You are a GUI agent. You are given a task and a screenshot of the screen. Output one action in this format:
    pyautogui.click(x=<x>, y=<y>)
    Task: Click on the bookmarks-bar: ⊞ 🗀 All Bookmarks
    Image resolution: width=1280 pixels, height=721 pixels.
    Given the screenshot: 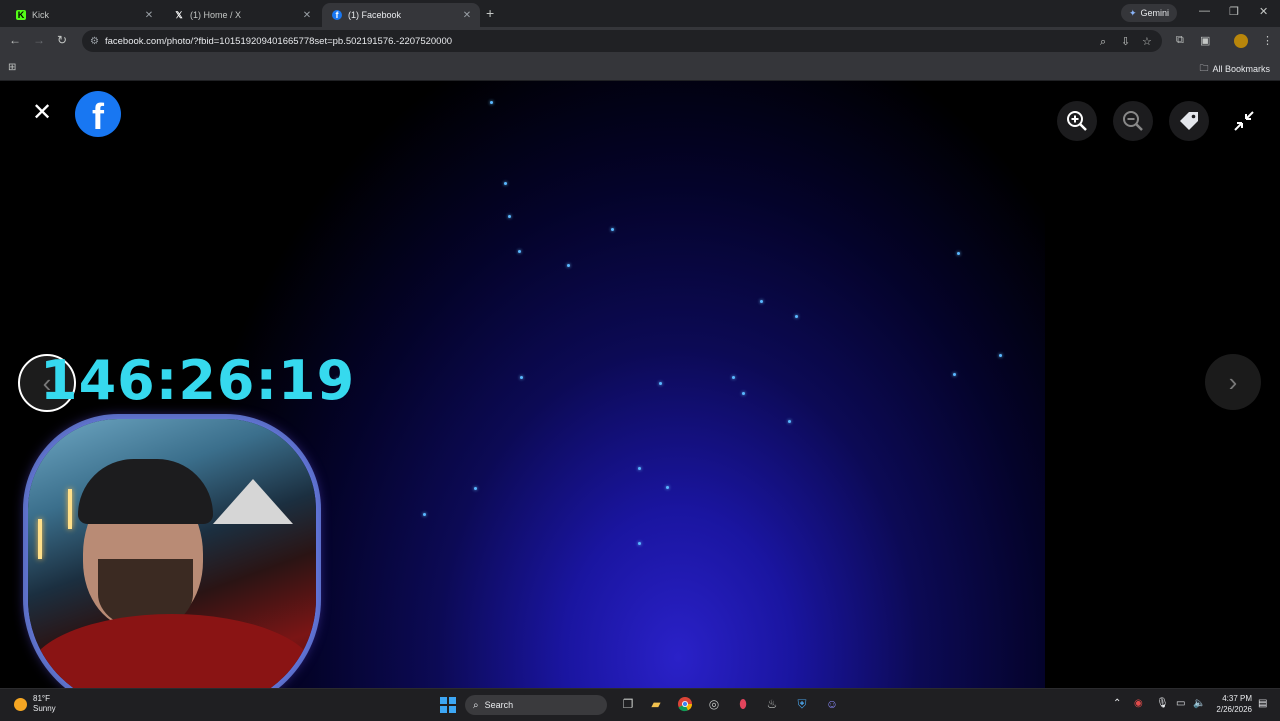 What is the action you would take?
    pyautogui.click(x=640, y=68)
    